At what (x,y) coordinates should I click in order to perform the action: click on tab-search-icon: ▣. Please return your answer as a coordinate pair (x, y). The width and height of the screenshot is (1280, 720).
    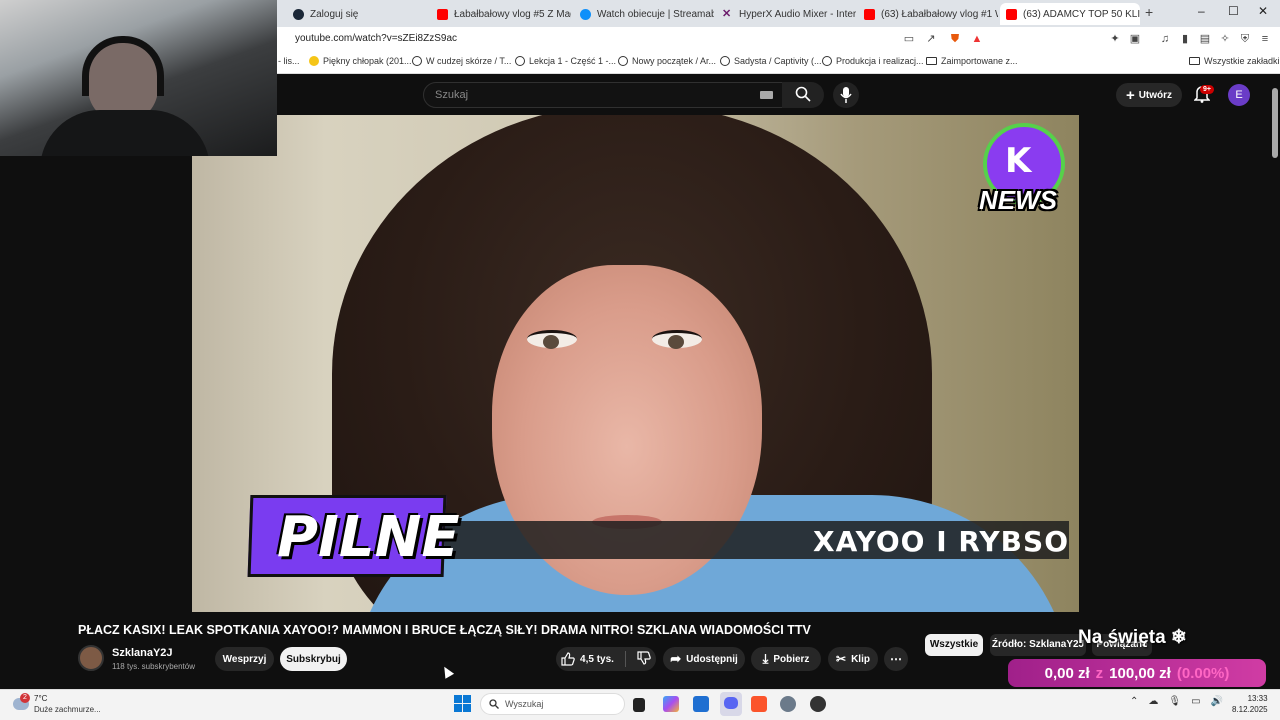
    Looking at the image, I should click on (1135, 39).